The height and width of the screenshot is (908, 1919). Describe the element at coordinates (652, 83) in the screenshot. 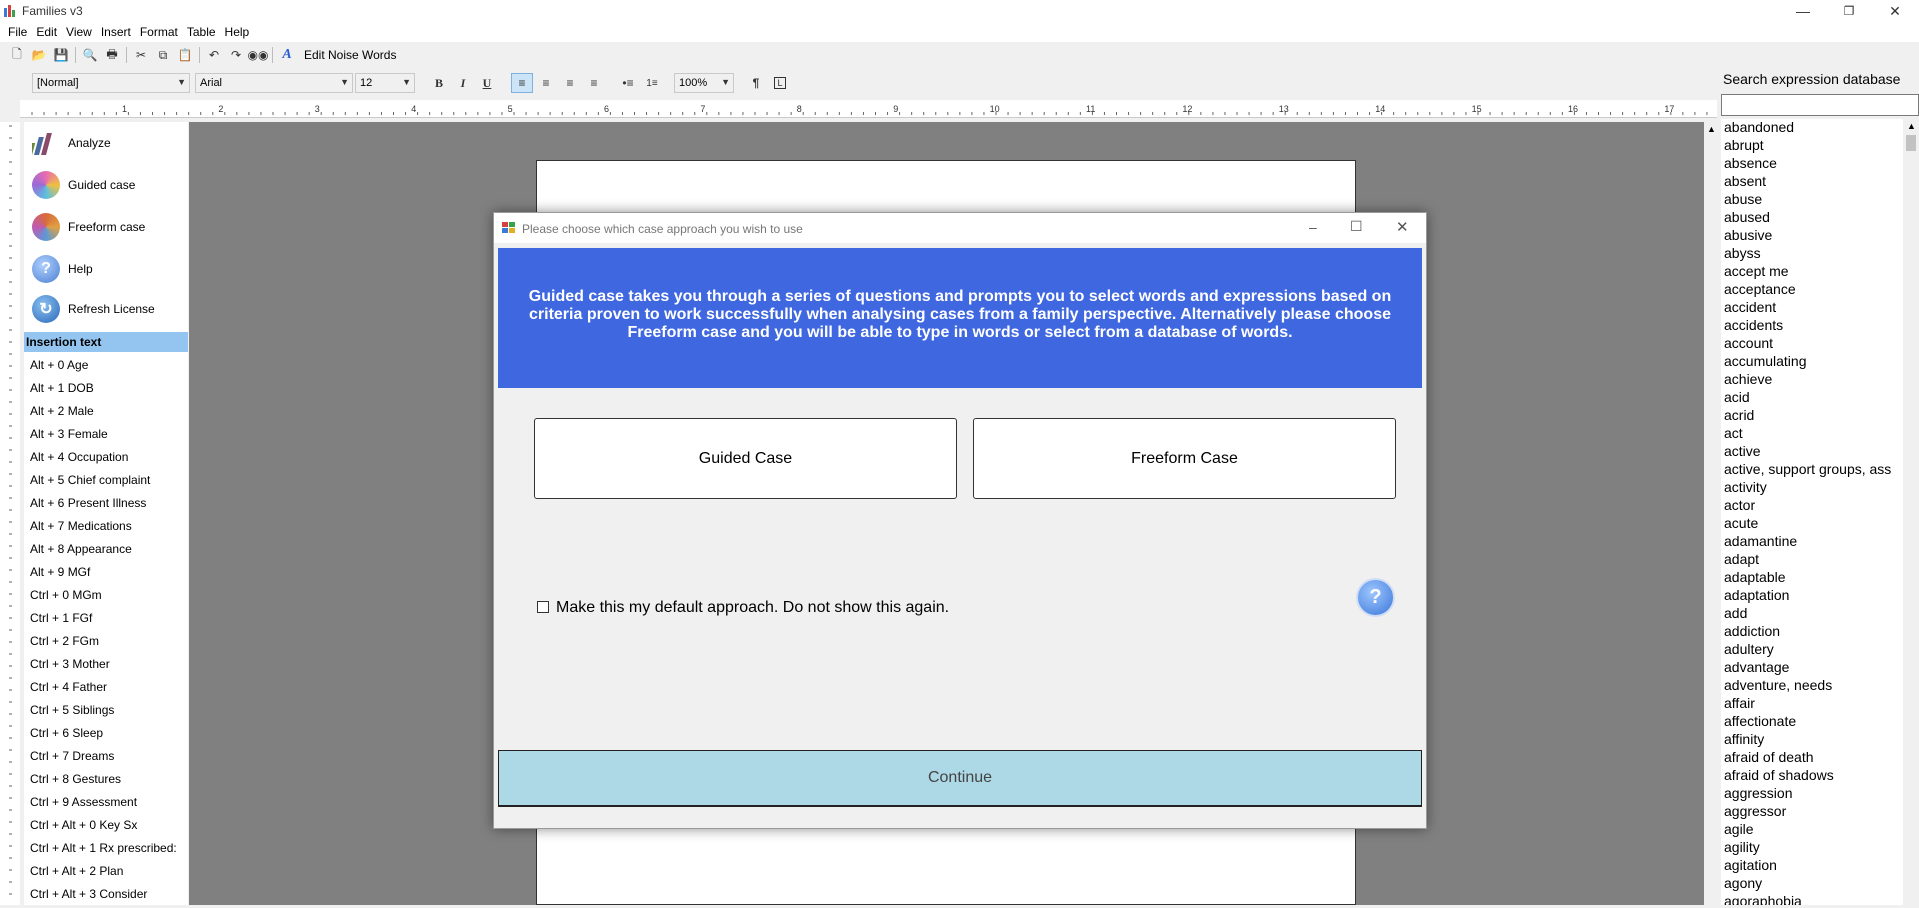

I see `numbered-list-button: 1≡` at that location.